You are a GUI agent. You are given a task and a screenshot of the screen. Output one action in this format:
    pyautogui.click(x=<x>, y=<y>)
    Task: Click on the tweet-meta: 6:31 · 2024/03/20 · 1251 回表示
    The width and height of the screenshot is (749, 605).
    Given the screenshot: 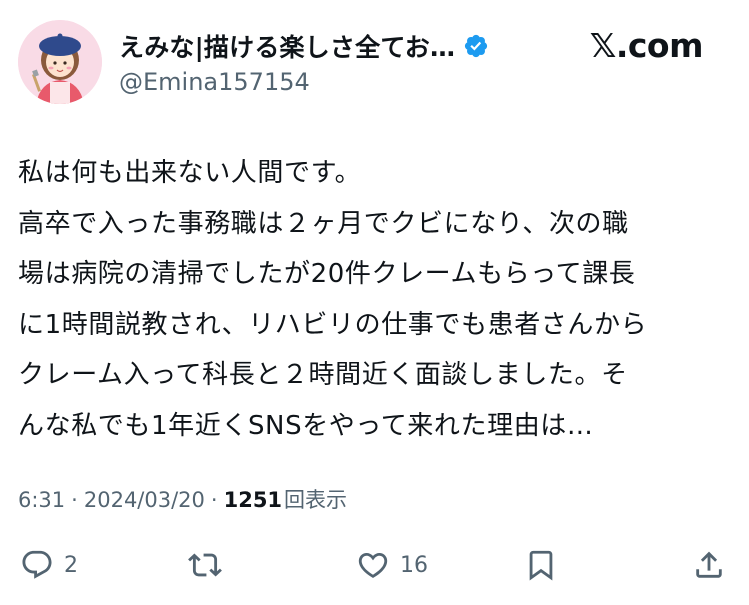 What is the action you would take?
    pyautogui.click(x=182, y=499)
    